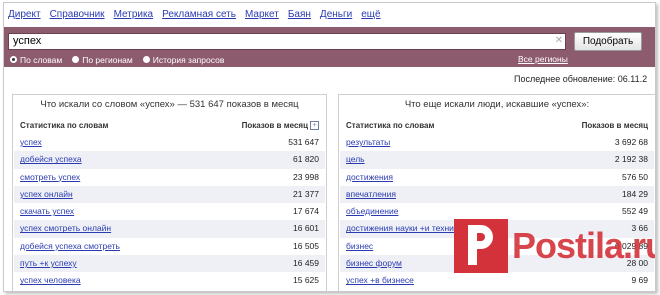  What do you see at coordinates (631, 142) in the screenshot?
I see `impressions-count: 3 692 68` at bounding box center [631, 142].